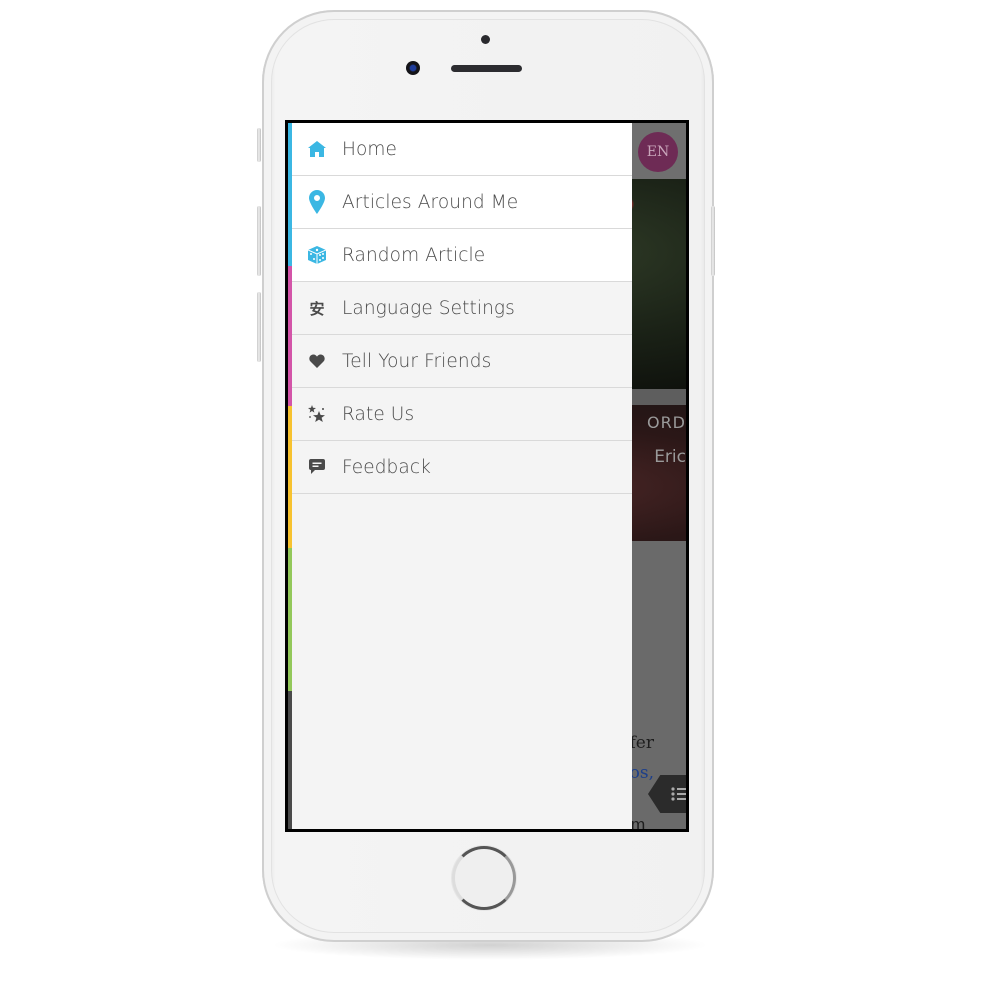 The image size is (1000, 1000). I want to click on menu-item-label: Rate Us, so click(378, 414).